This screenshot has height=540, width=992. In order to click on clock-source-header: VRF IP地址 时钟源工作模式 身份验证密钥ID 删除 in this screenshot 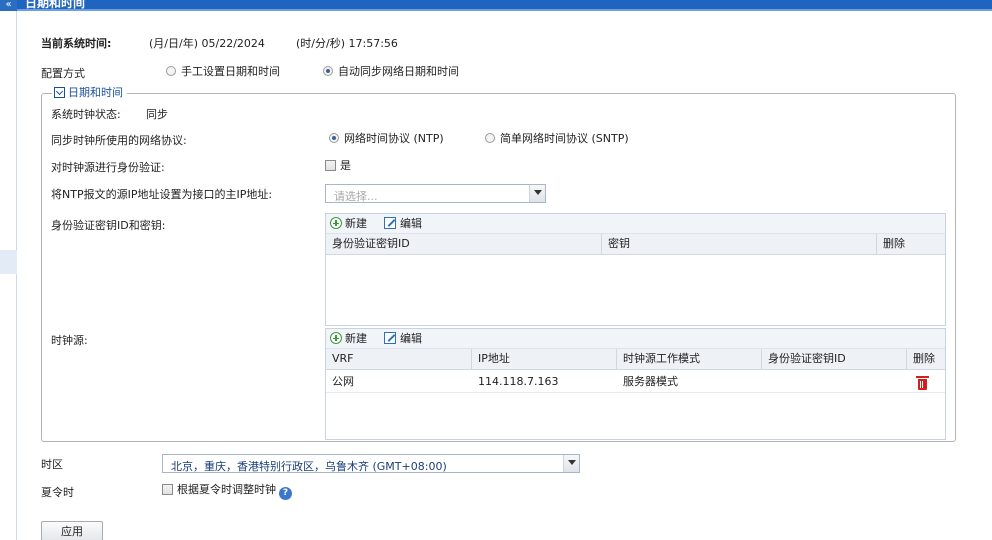, I will do `click(635, 359)`.